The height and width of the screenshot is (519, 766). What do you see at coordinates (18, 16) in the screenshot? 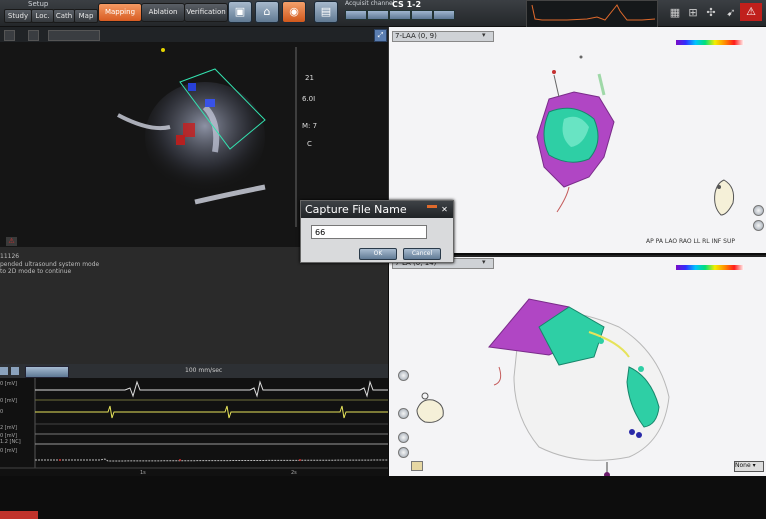
I see `tab-study: Study` at bounding box center [18, 16].